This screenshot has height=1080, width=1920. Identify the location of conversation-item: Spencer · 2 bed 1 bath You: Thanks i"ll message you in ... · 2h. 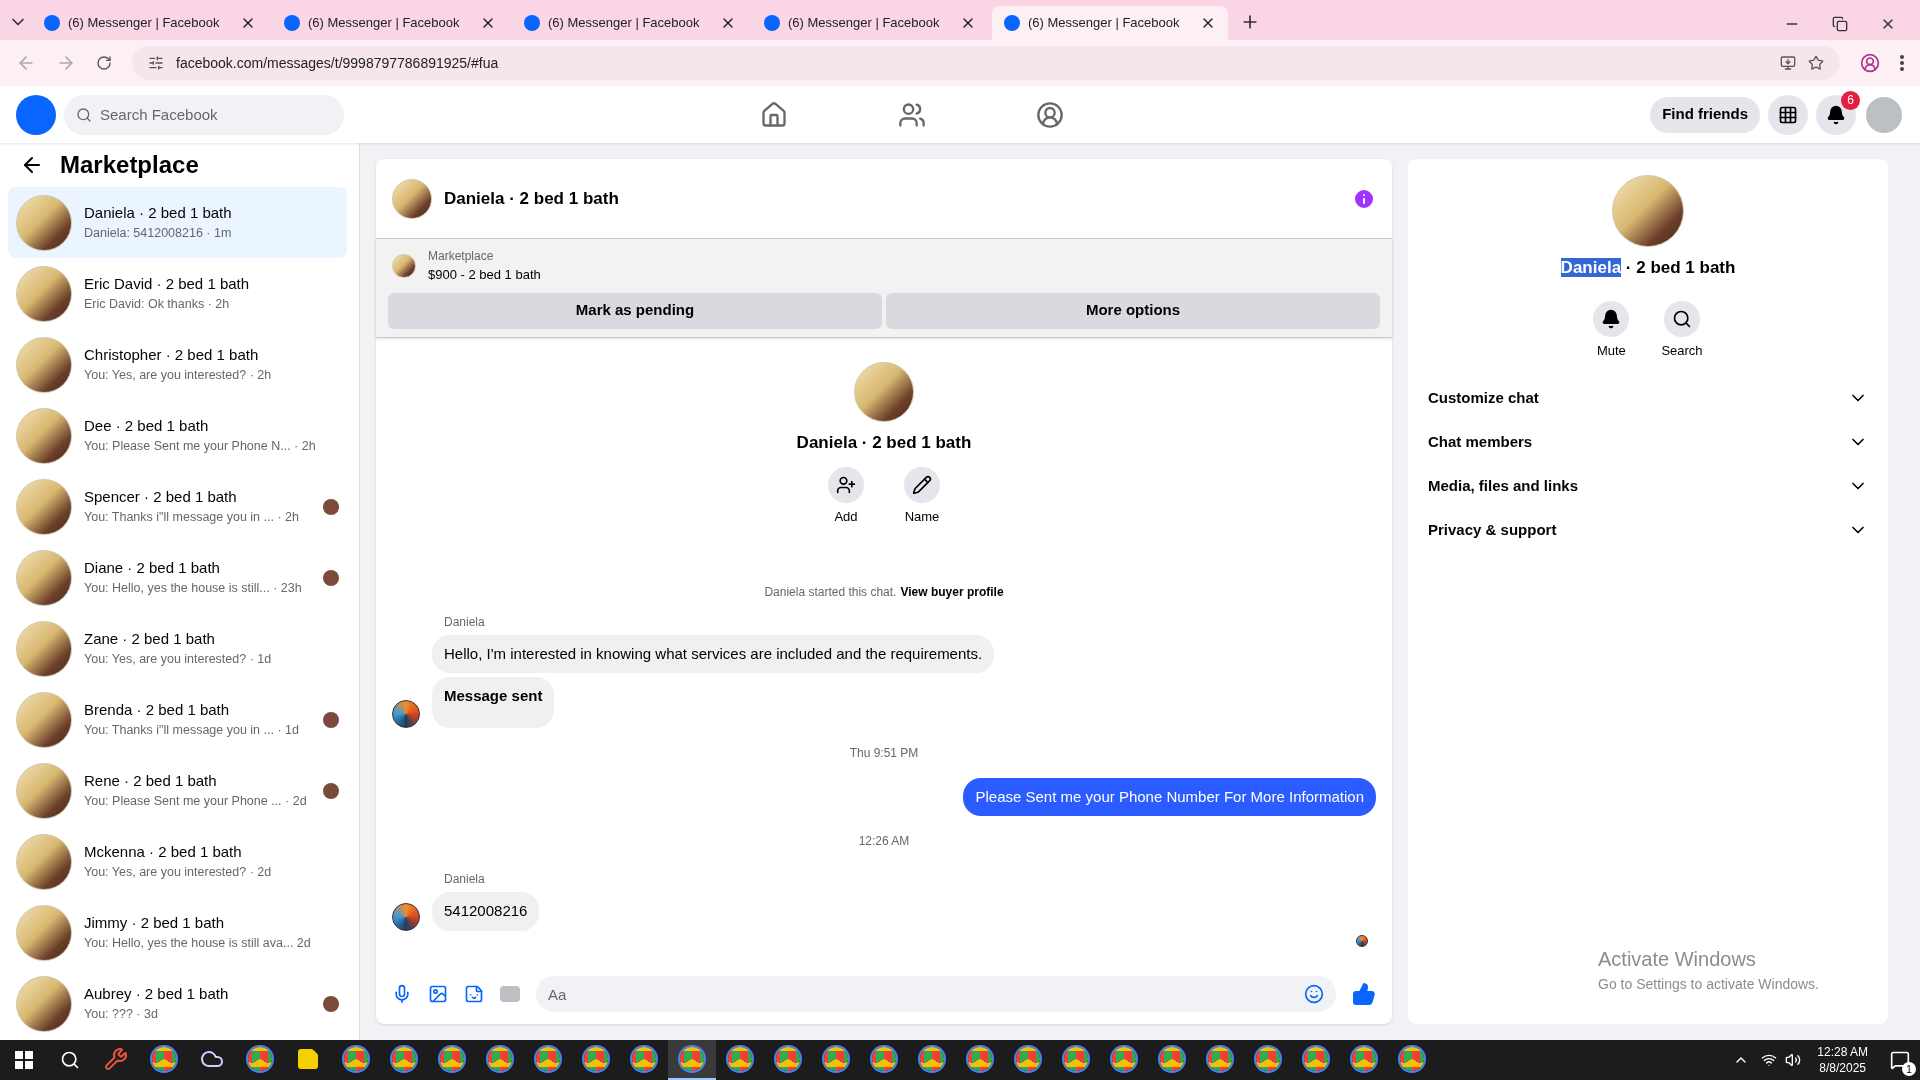
(177, 506).